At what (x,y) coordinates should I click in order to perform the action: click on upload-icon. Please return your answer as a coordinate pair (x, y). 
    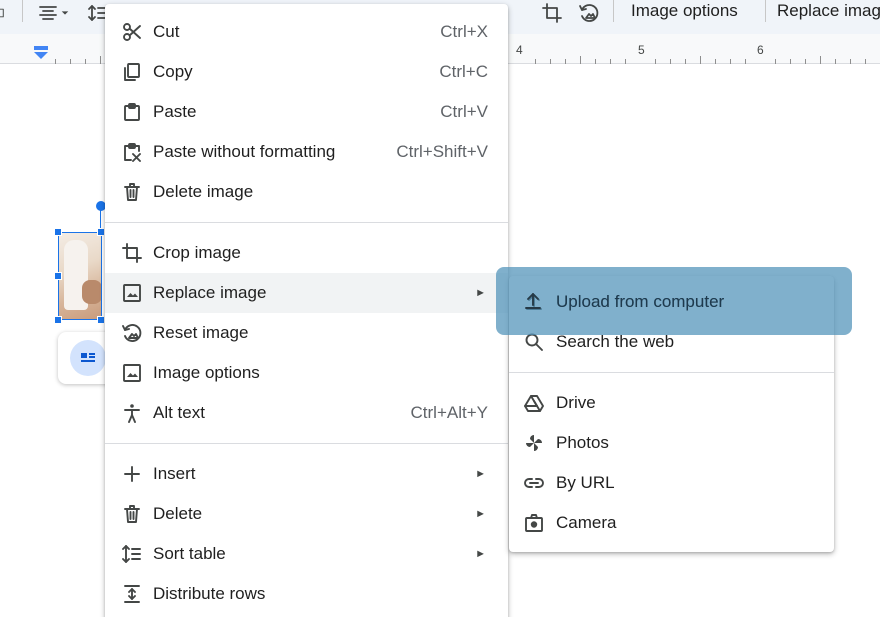
    Looking at the image, I should click on (534, 302).